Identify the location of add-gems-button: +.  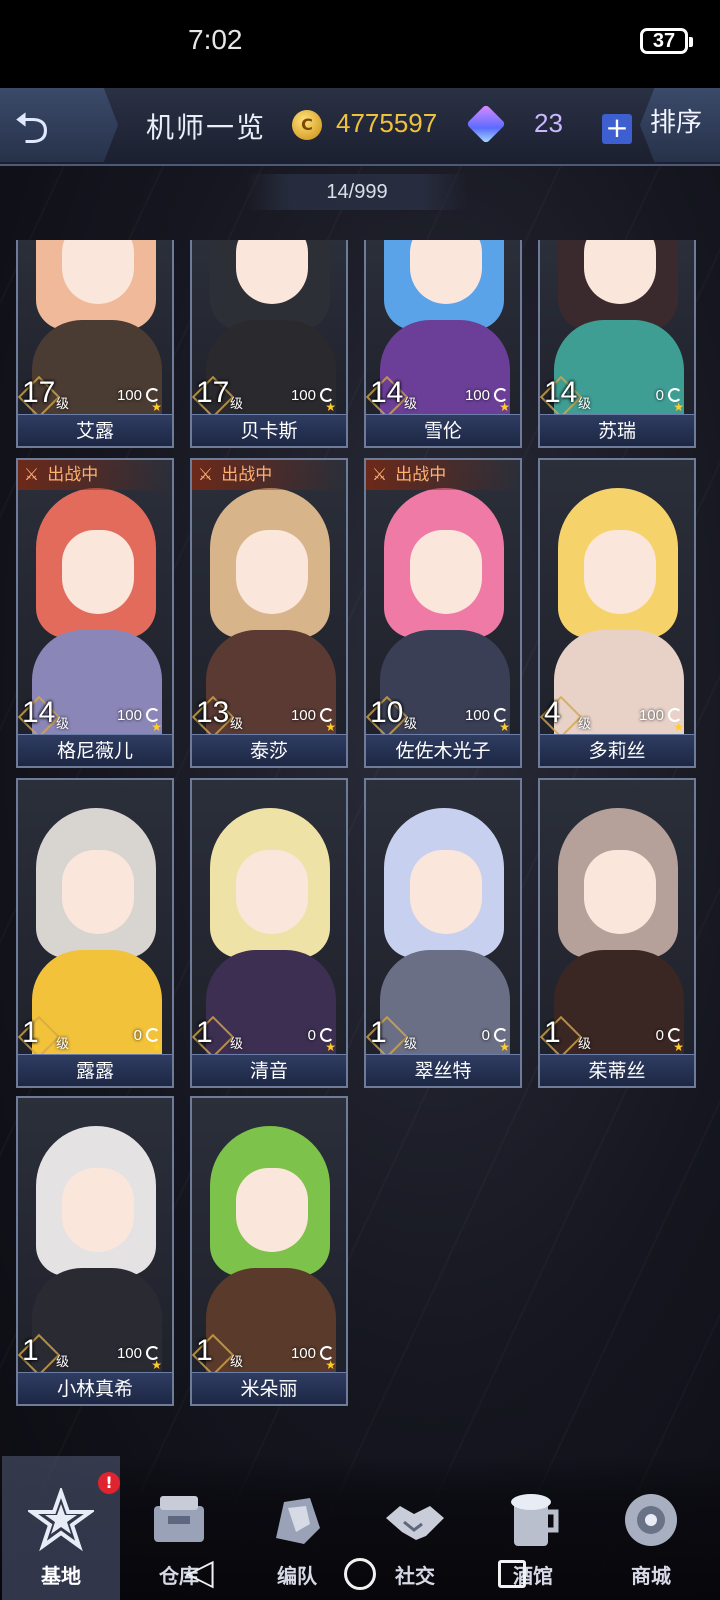
(617, 129).